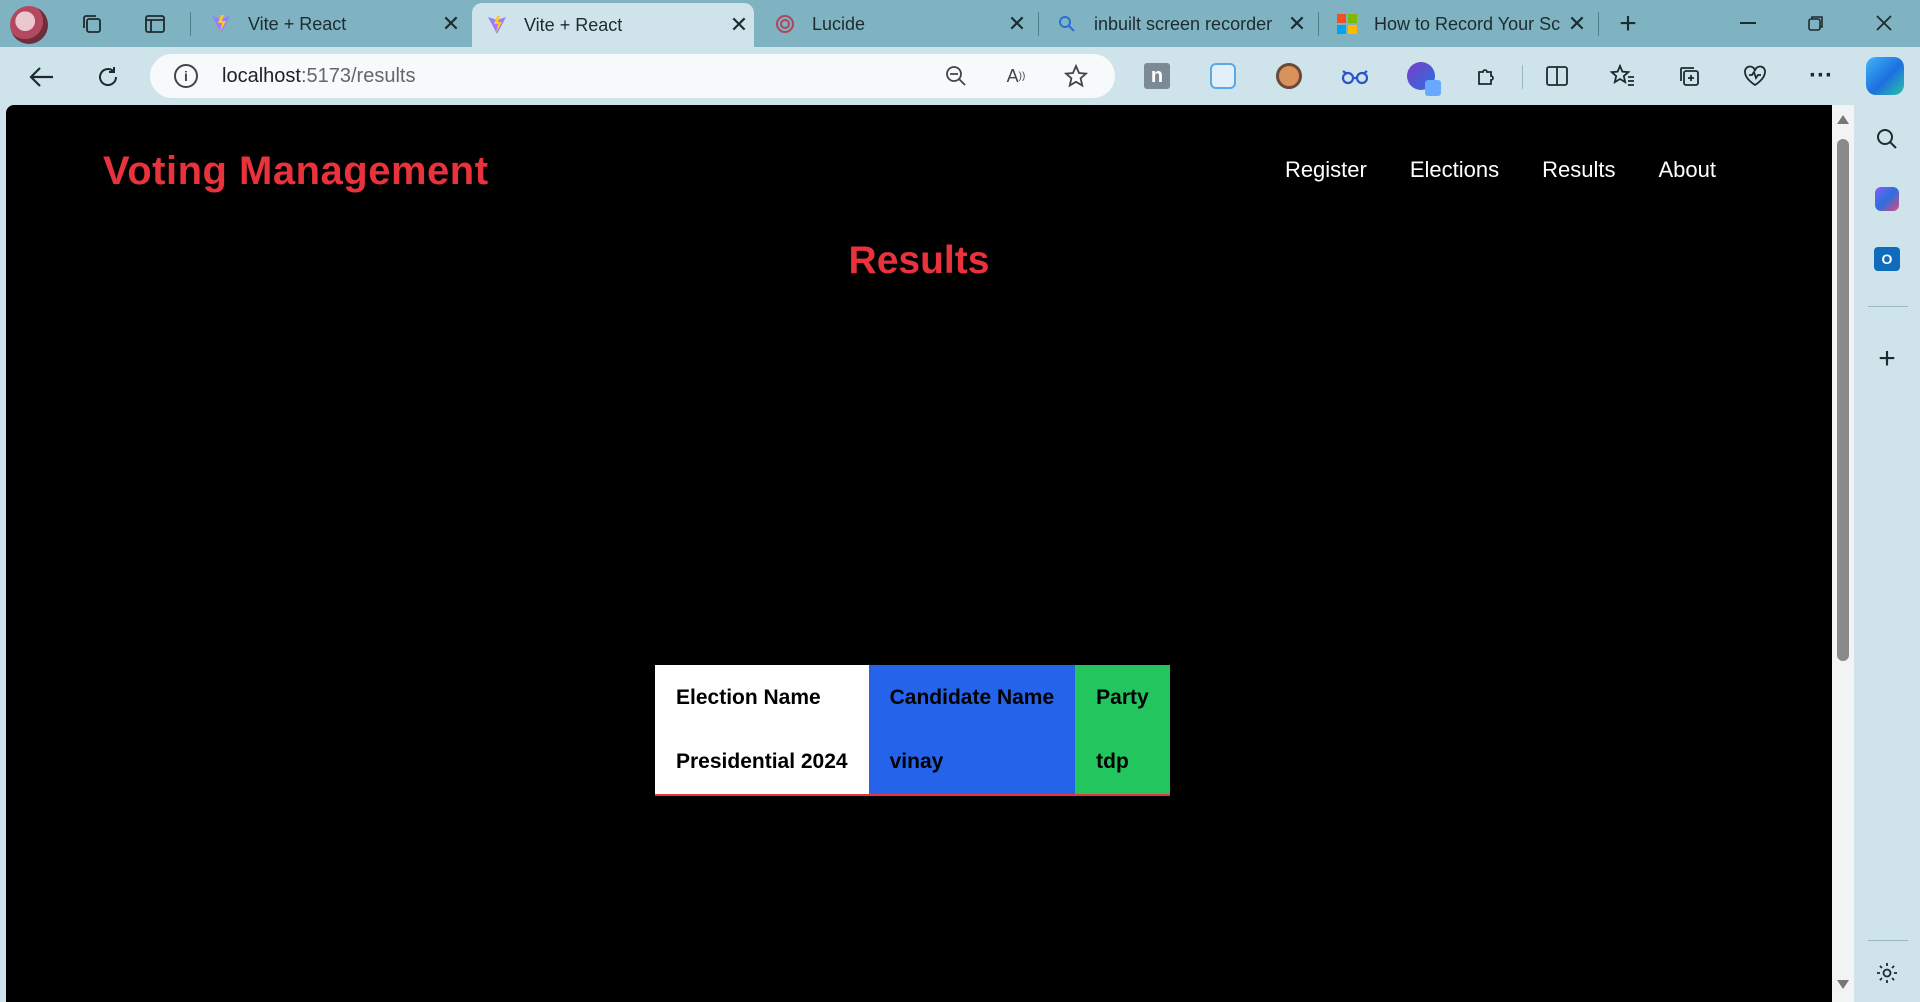 The height and width of the screenshot is (1002, 1920). I want to click on nav-link-register: Register, so click(1326, 170).